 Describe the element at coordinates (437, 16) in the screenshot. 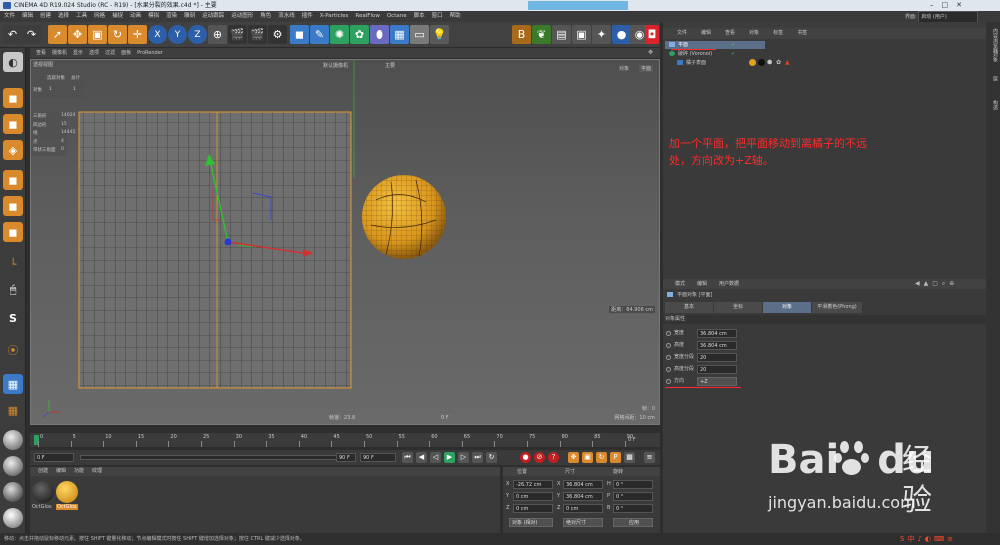

I see `menu-item: 窗口` at that location.